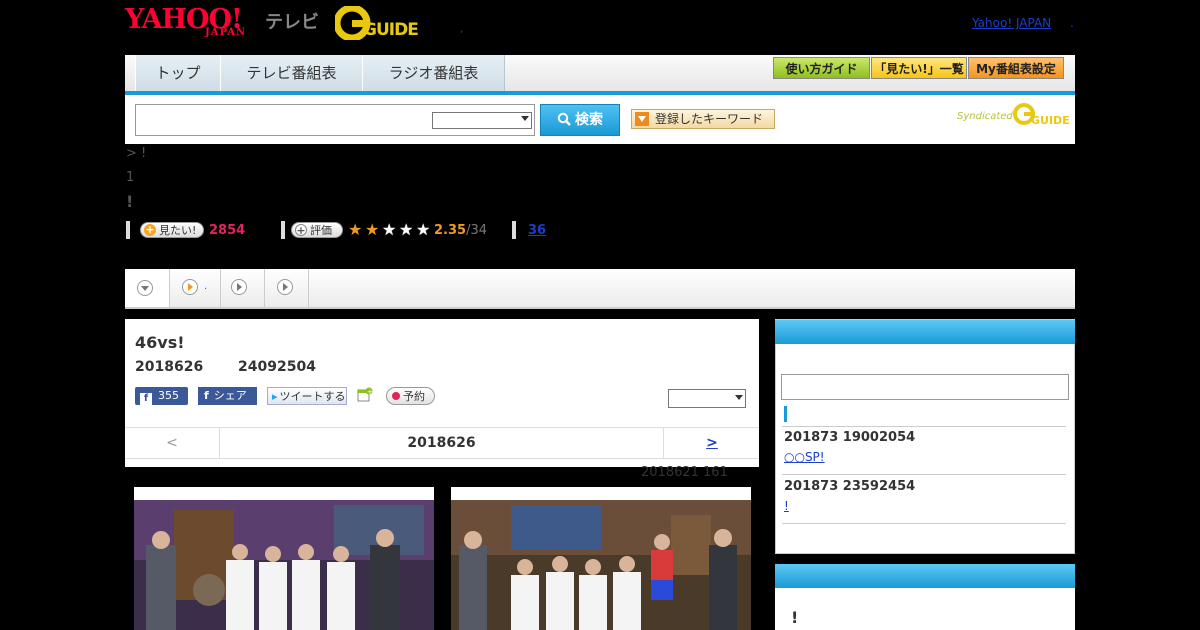 The height and width of the screenshot is (630, 1200). I want to click on broadcast-date-1: 201873 19002054, so click(850, 437).